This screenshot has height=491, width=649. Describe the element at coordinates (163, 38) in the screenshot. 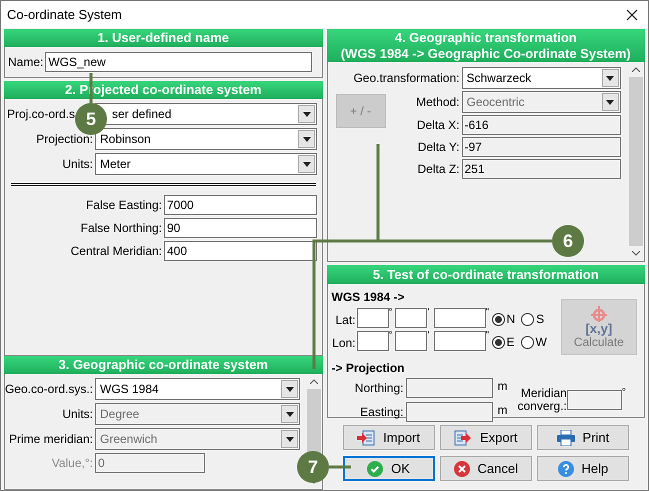

I see `section-header: 1. User-defined name` at that location.